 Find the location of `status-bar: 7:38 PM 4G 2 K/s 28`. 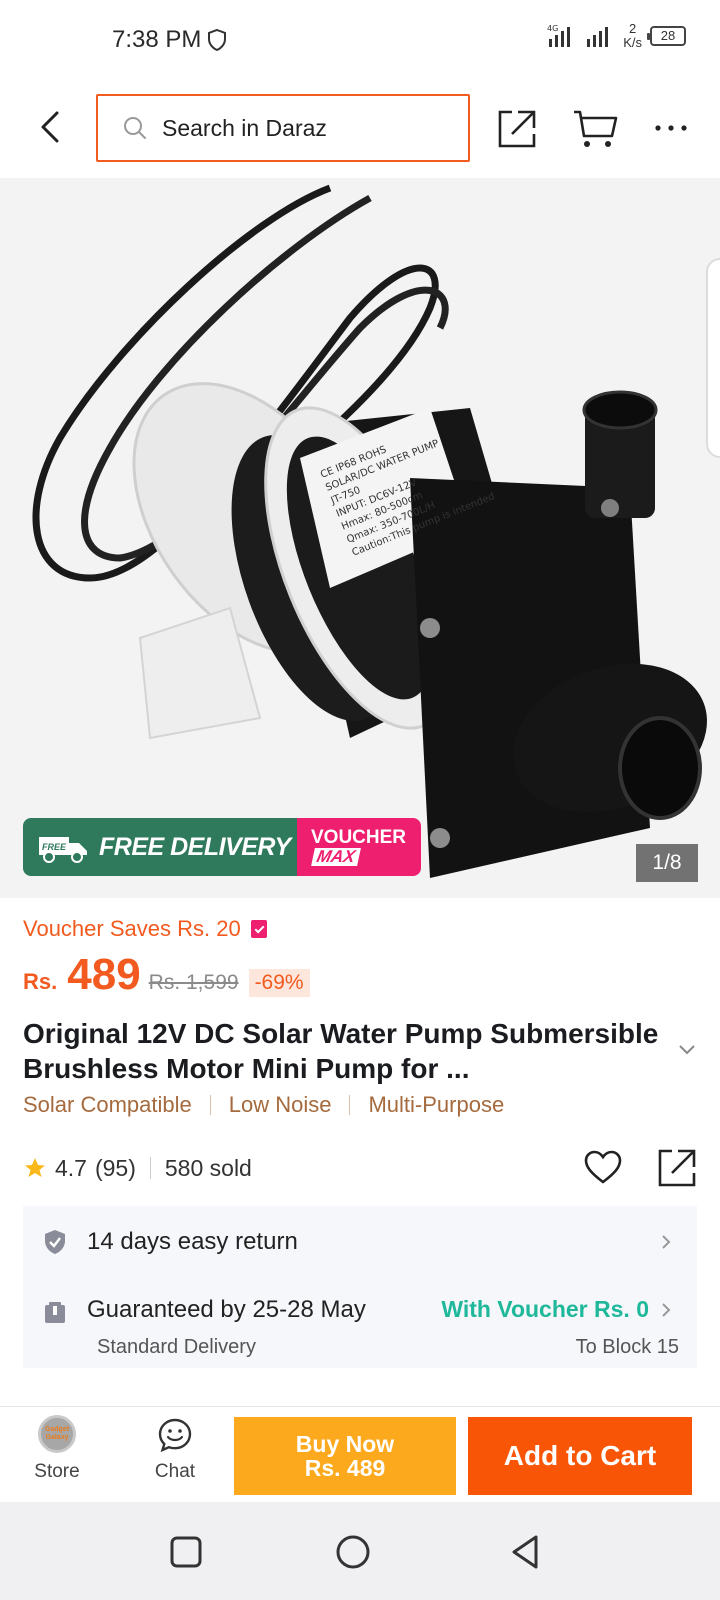

status-bar: 7:38 PM 4G 2 K/s 28 is located at coordinates (360, 39).